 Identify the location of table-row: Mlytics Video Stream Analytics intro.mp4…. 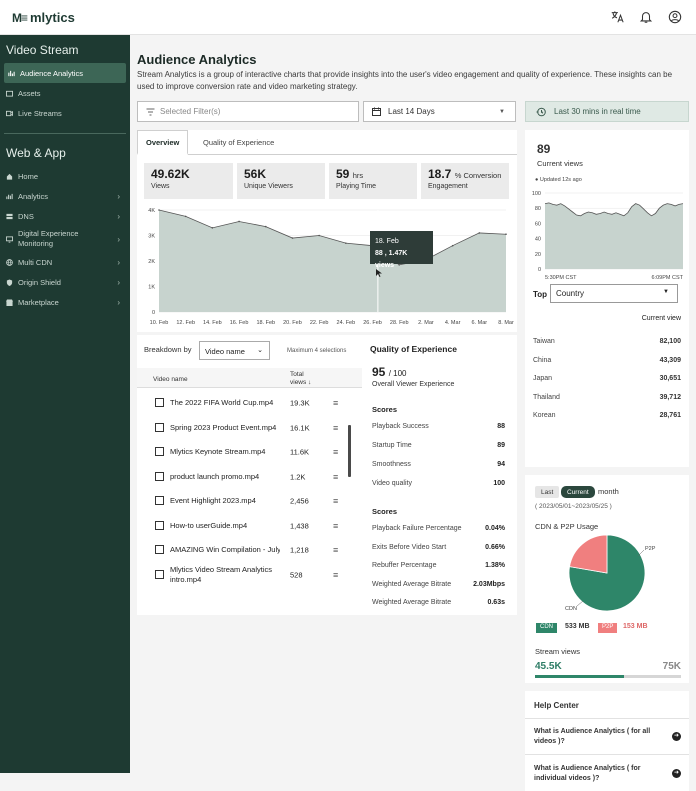
(246, 575).